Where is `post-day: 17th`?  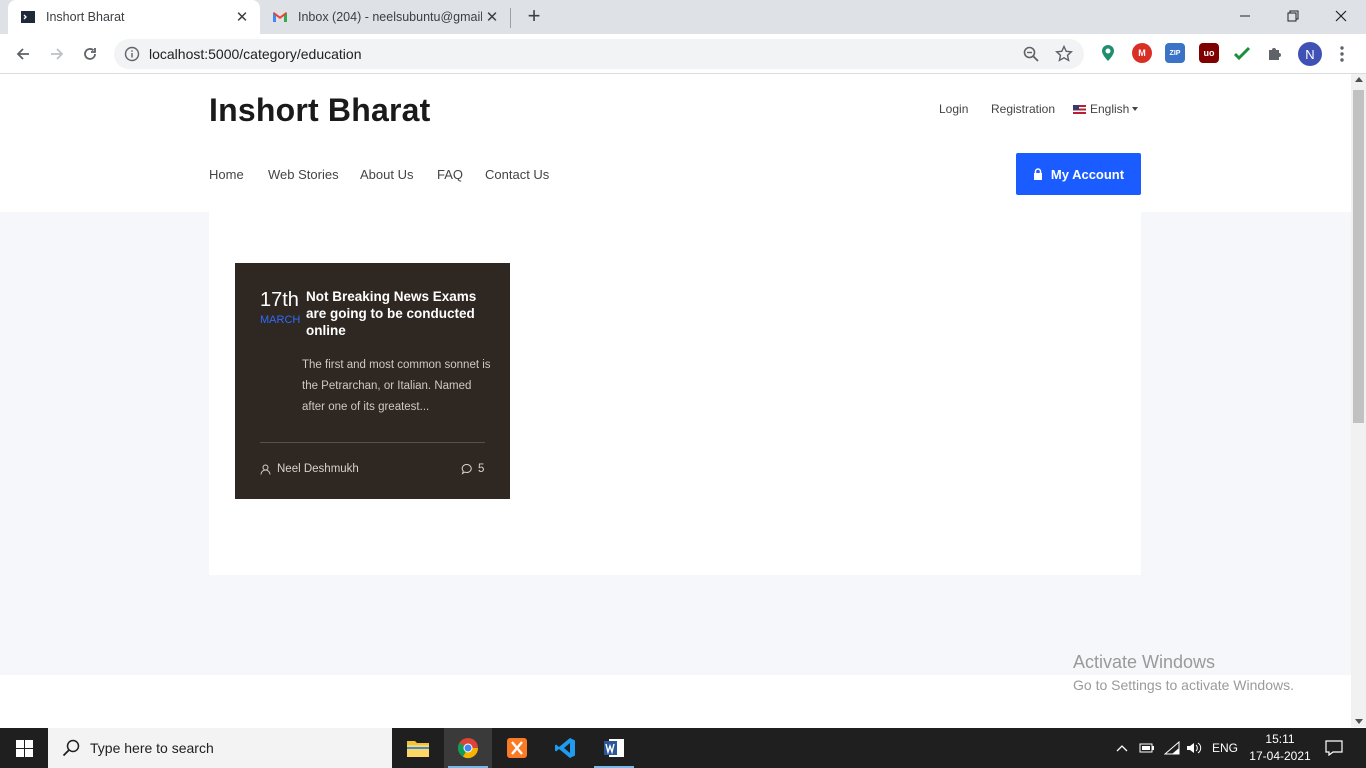 post-day: 17th is located at coordinates (279, 300).